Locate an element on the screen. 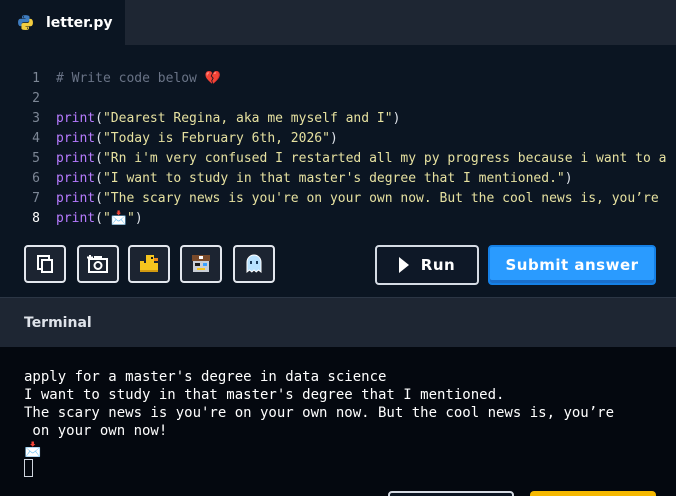 The image size is (676, 496). submit-label: Submit answer is located at coordinates (572, 265).